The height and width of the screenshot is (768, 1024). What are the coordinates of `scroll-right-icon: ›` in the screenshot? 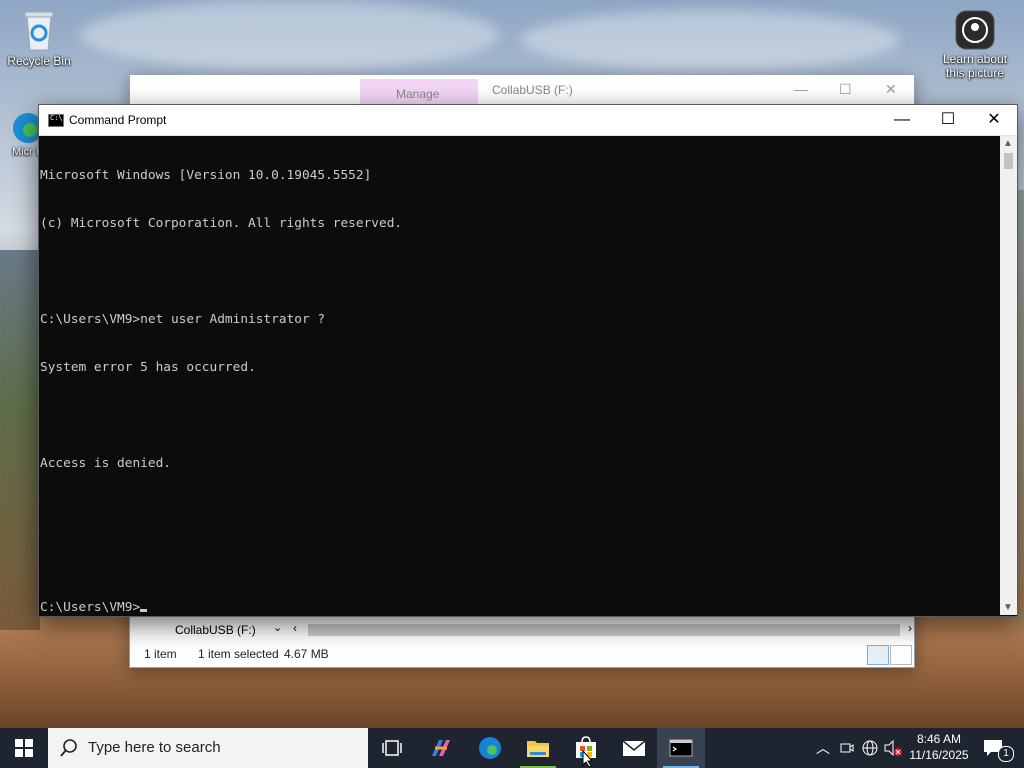 It's located at (910, 628).